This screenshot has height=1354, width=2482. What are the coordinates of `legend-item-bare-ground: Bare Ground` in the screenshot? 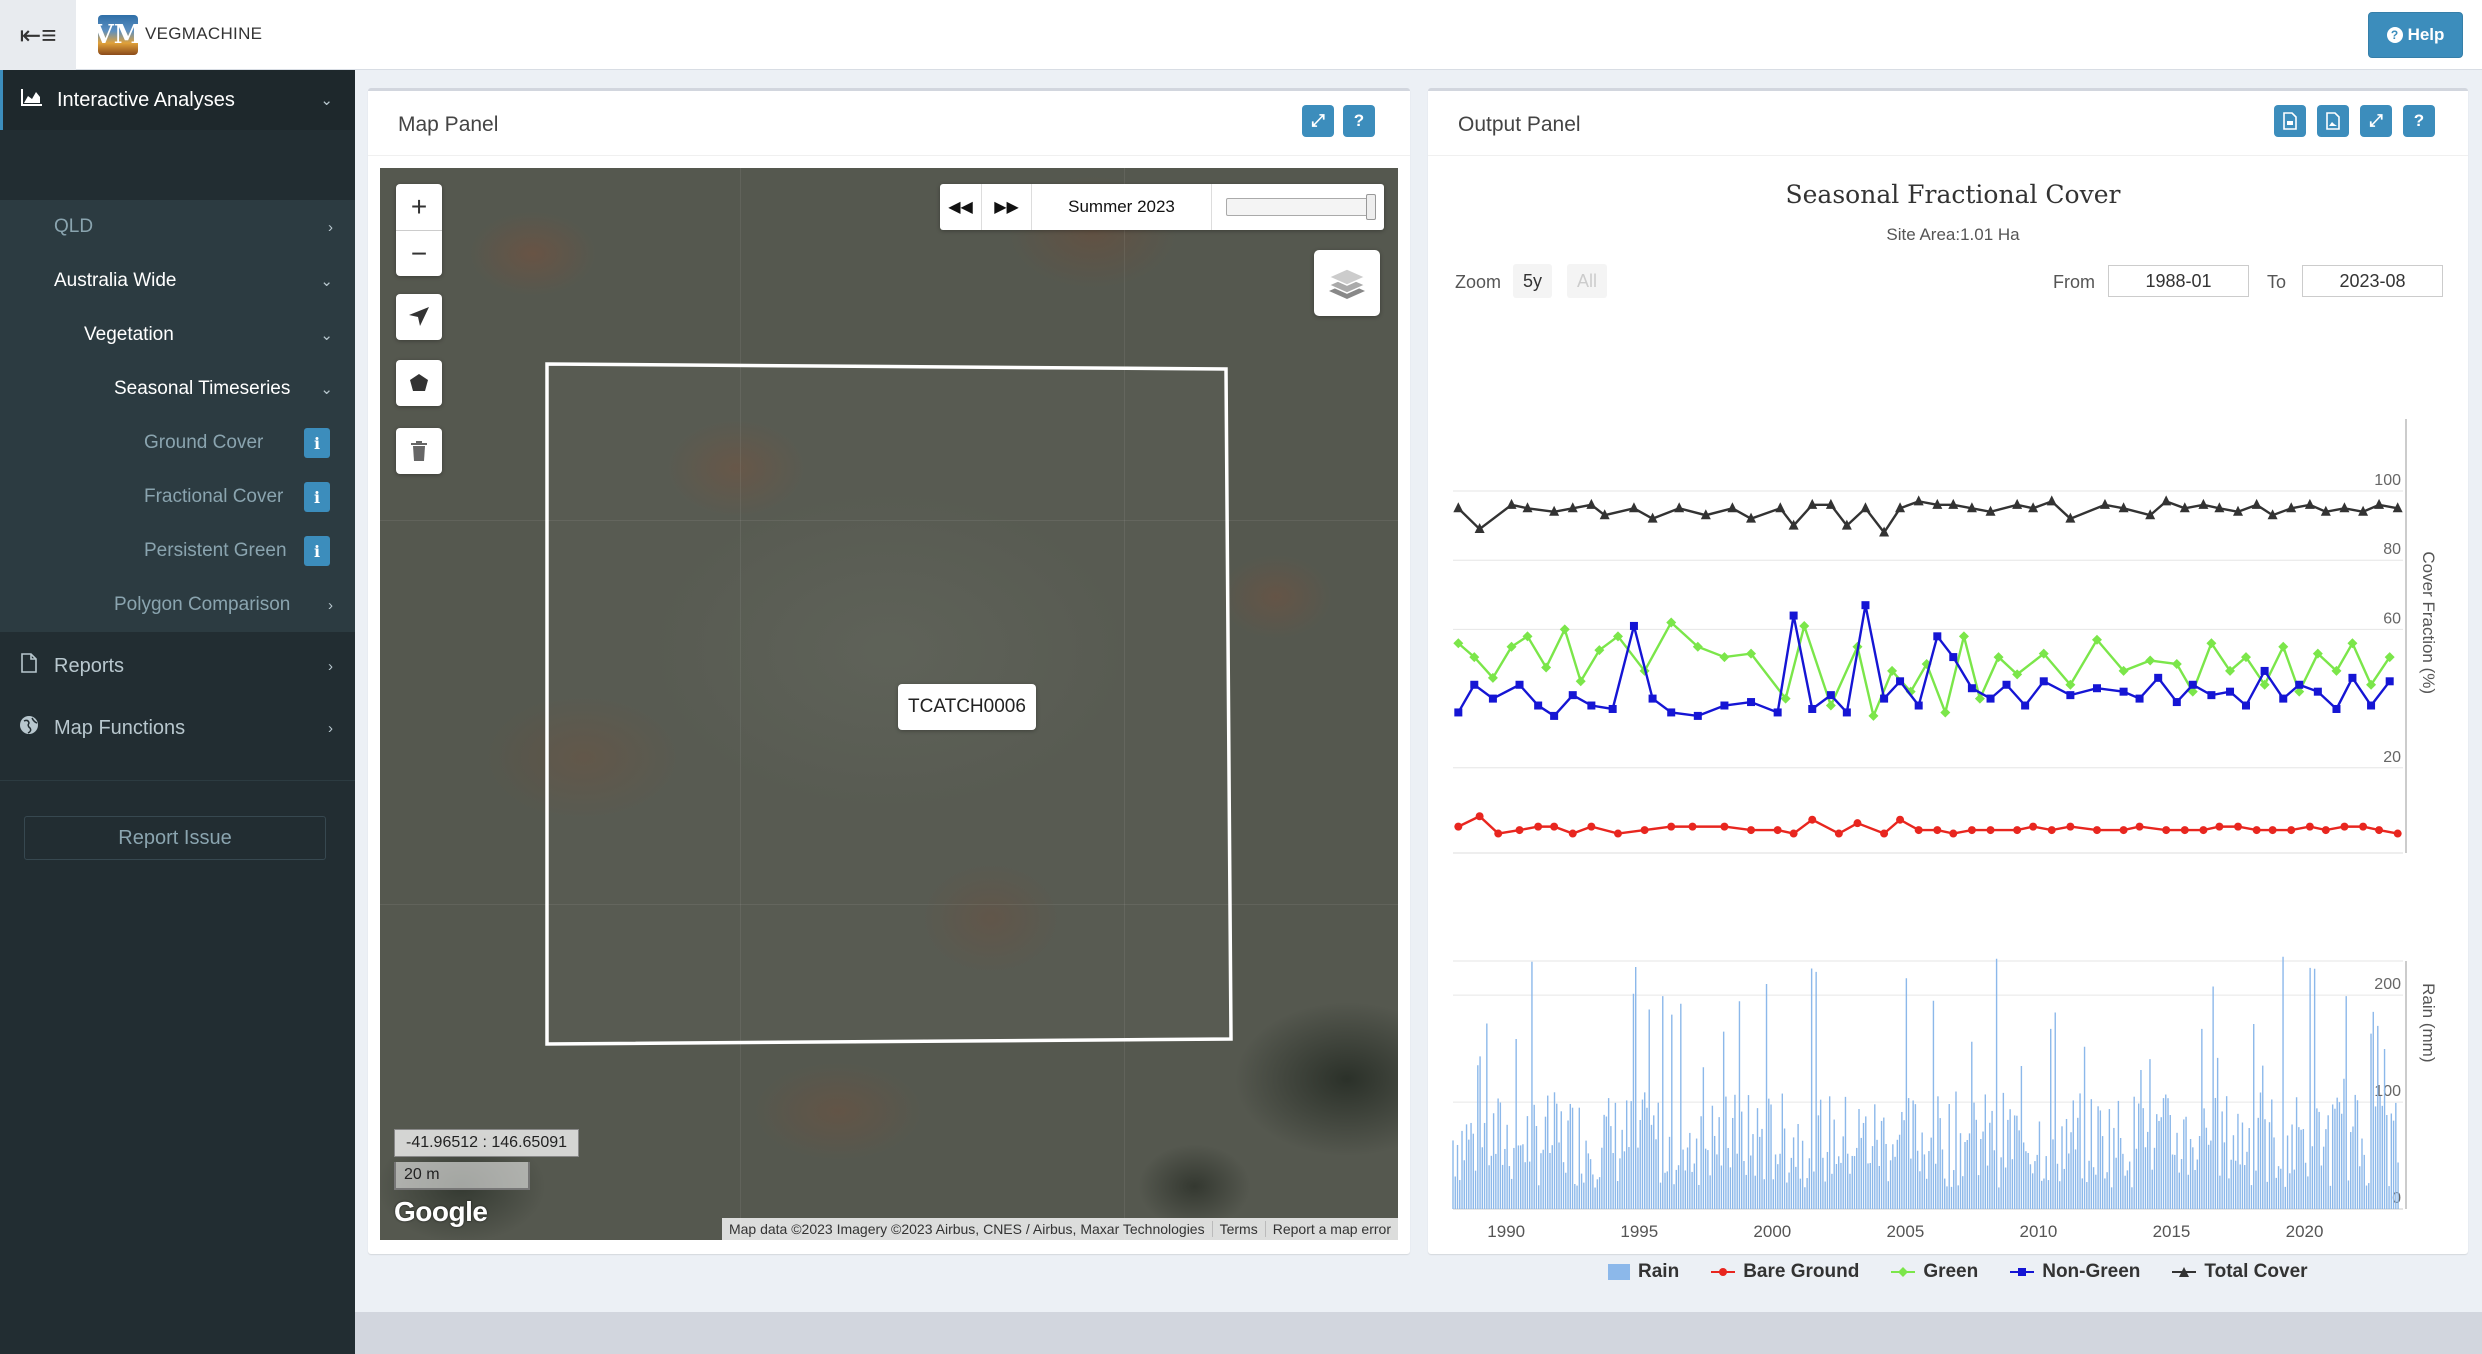 It's located at (1785, 1272).